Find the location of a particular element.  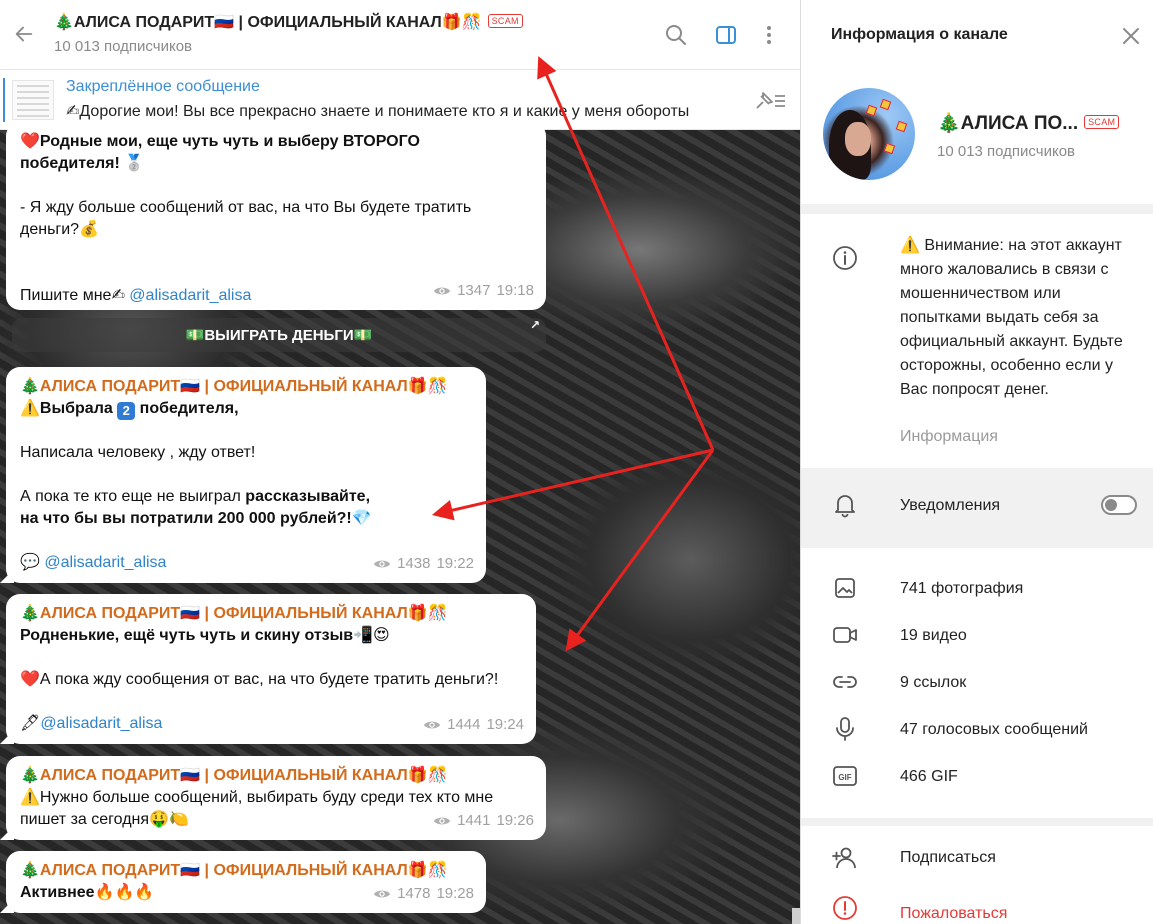

pinned-title: Закреплённое сообщение is located at coordinates (163, 86).